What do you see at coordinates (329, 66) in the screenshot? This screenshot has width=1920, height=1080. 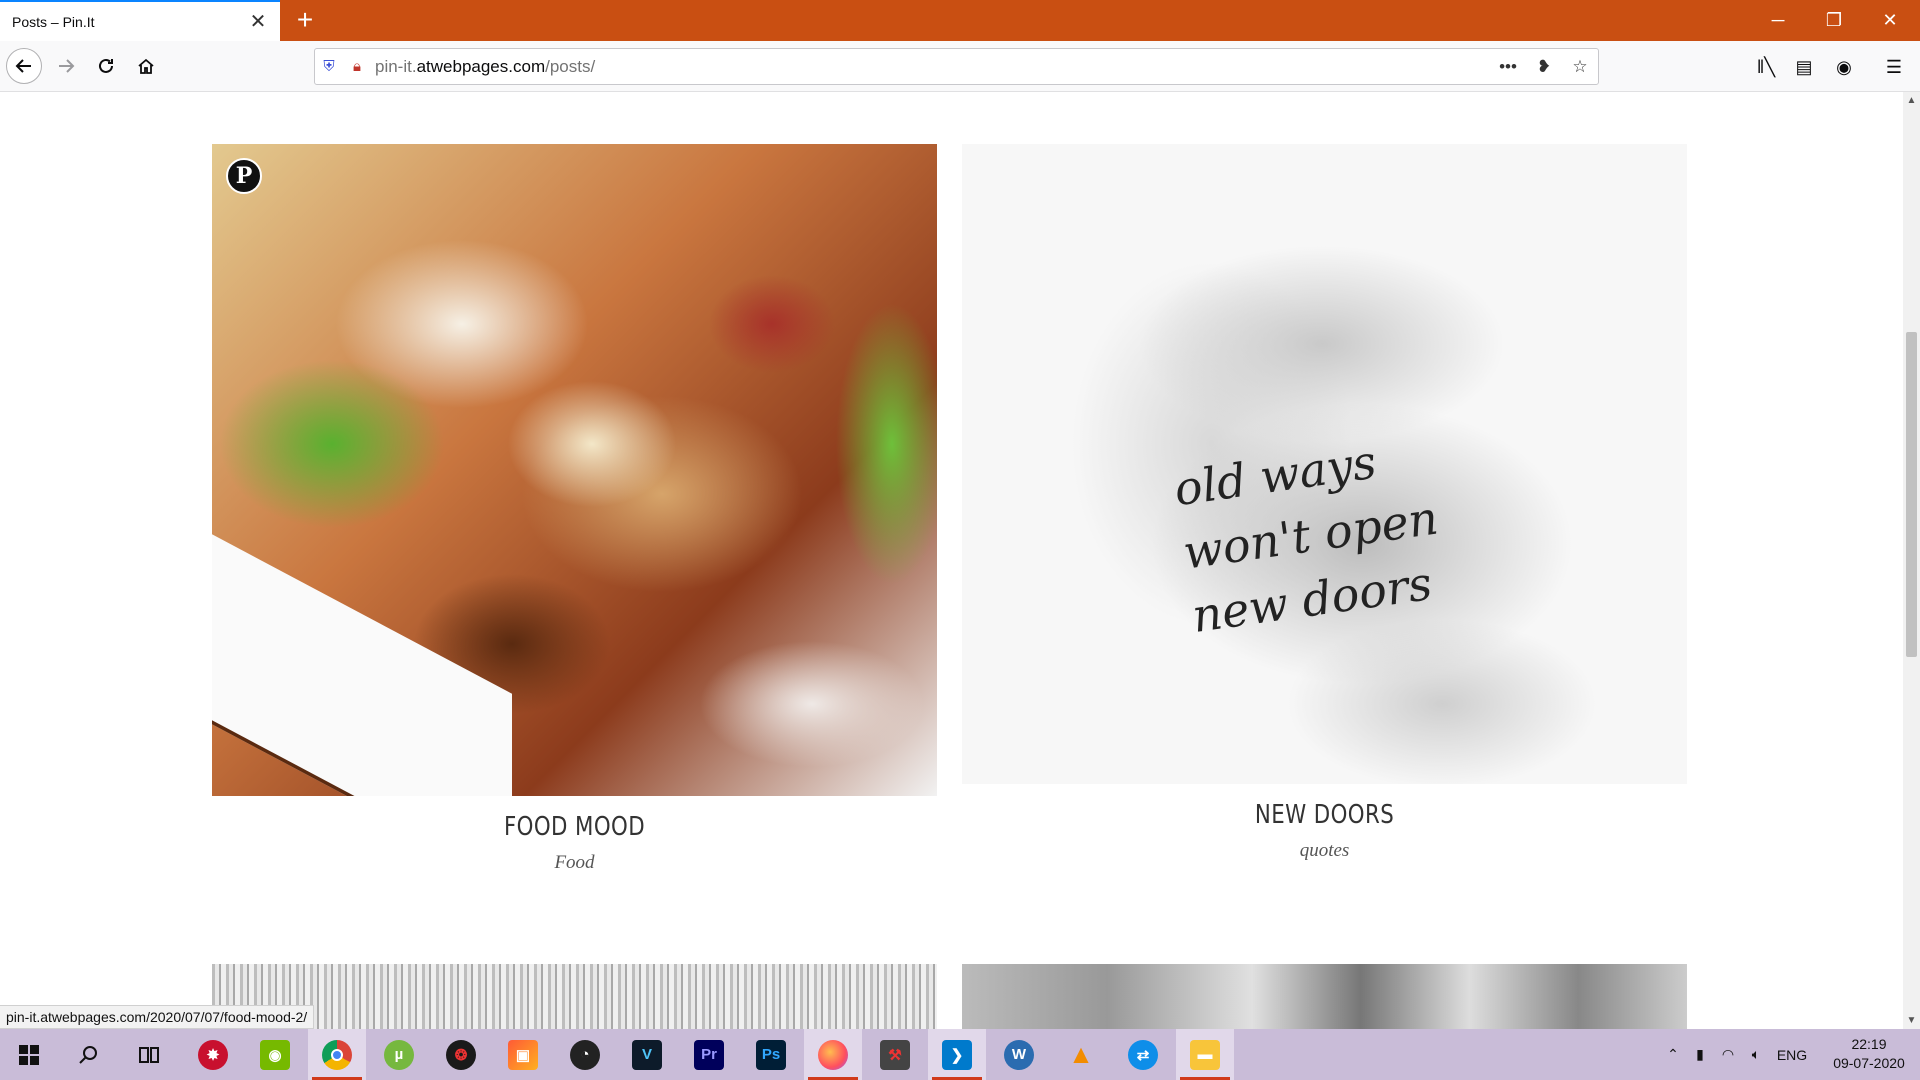 I see `tracking-protection-icon: ⛨` at bounding box center [329, 66].